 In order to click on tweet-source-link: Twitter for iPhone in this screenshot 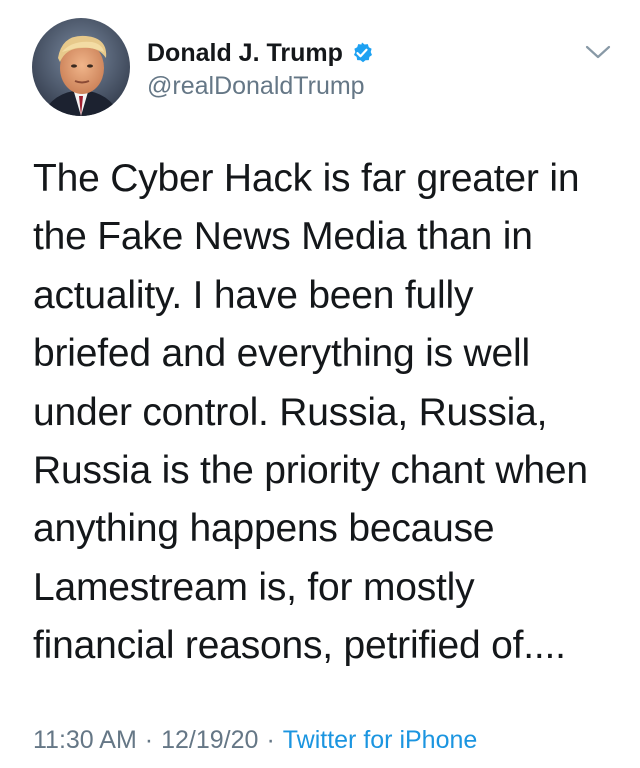, I will do `click(380, 740)`.